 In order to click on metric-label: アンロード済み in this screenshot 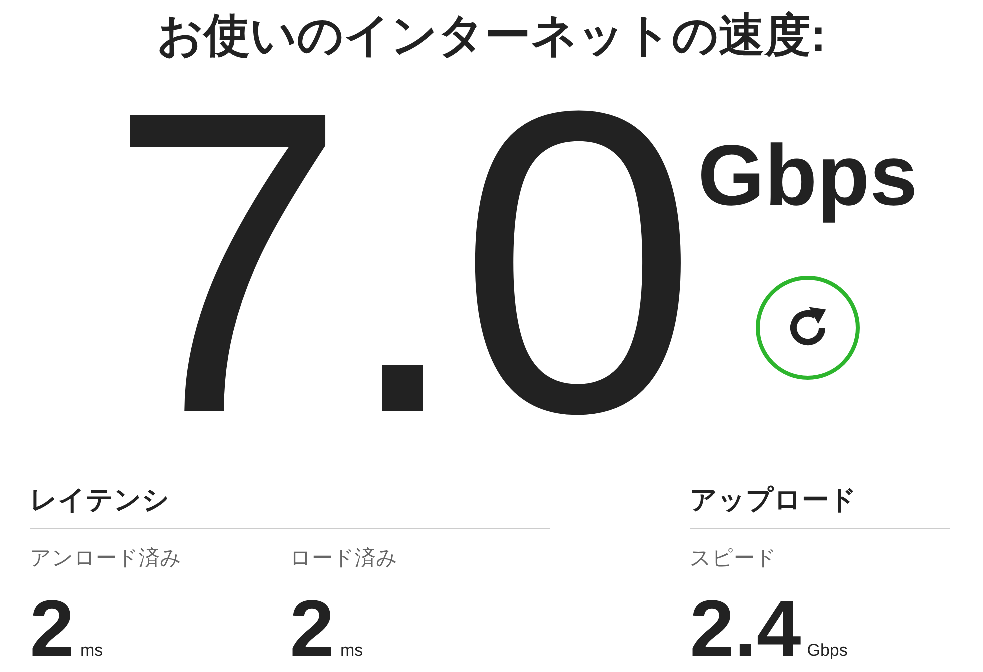, I will do `click(106, 559)`.